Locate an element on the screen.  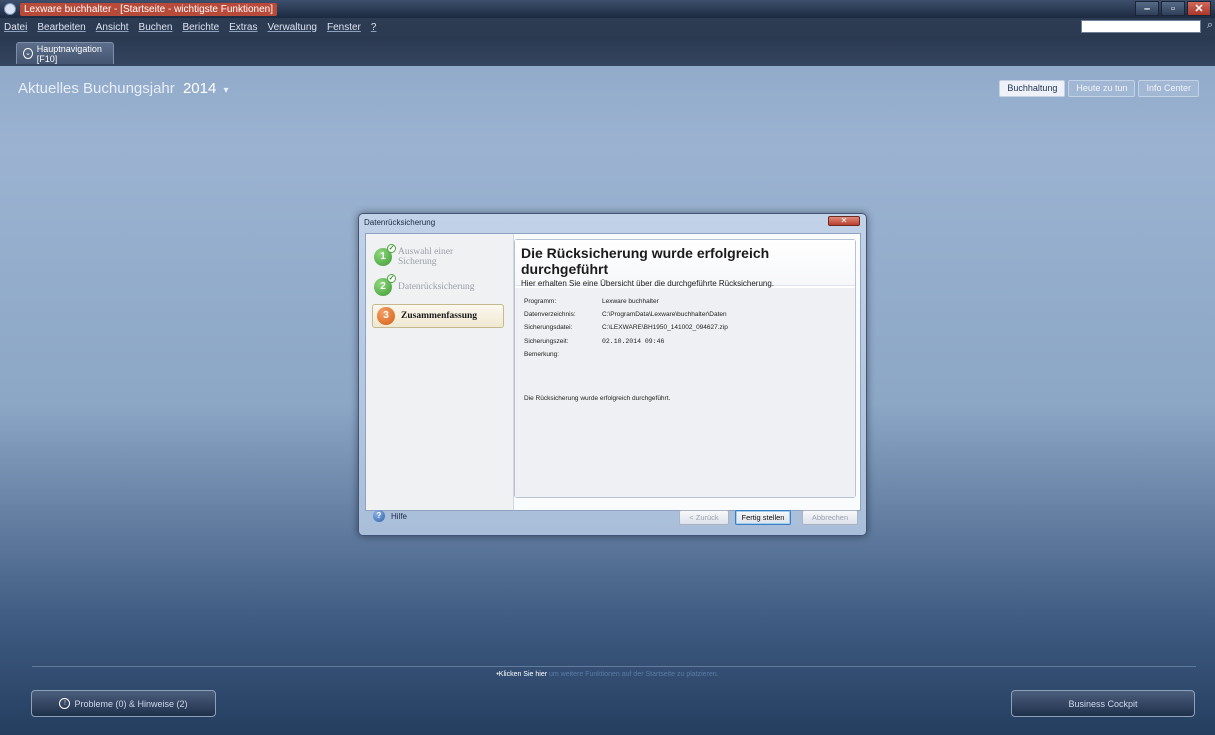
restore-icon: ▫ is located at coordinates (1173, 8).